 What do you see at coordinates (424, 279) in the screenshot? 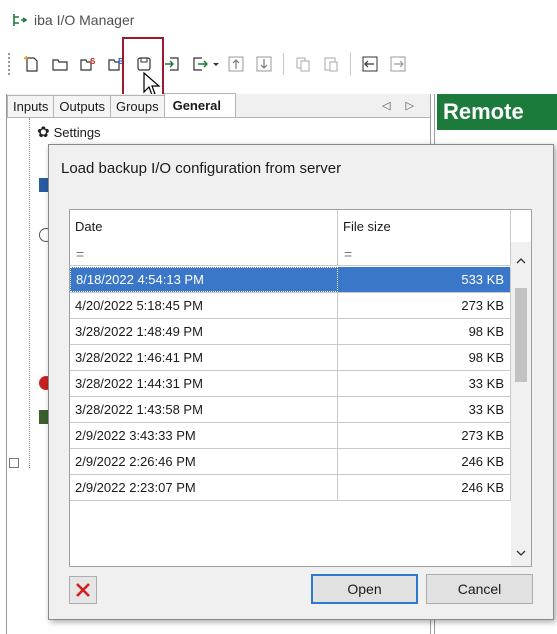
I see `cell-size: 533 KB` at bounding box center [424, 279].